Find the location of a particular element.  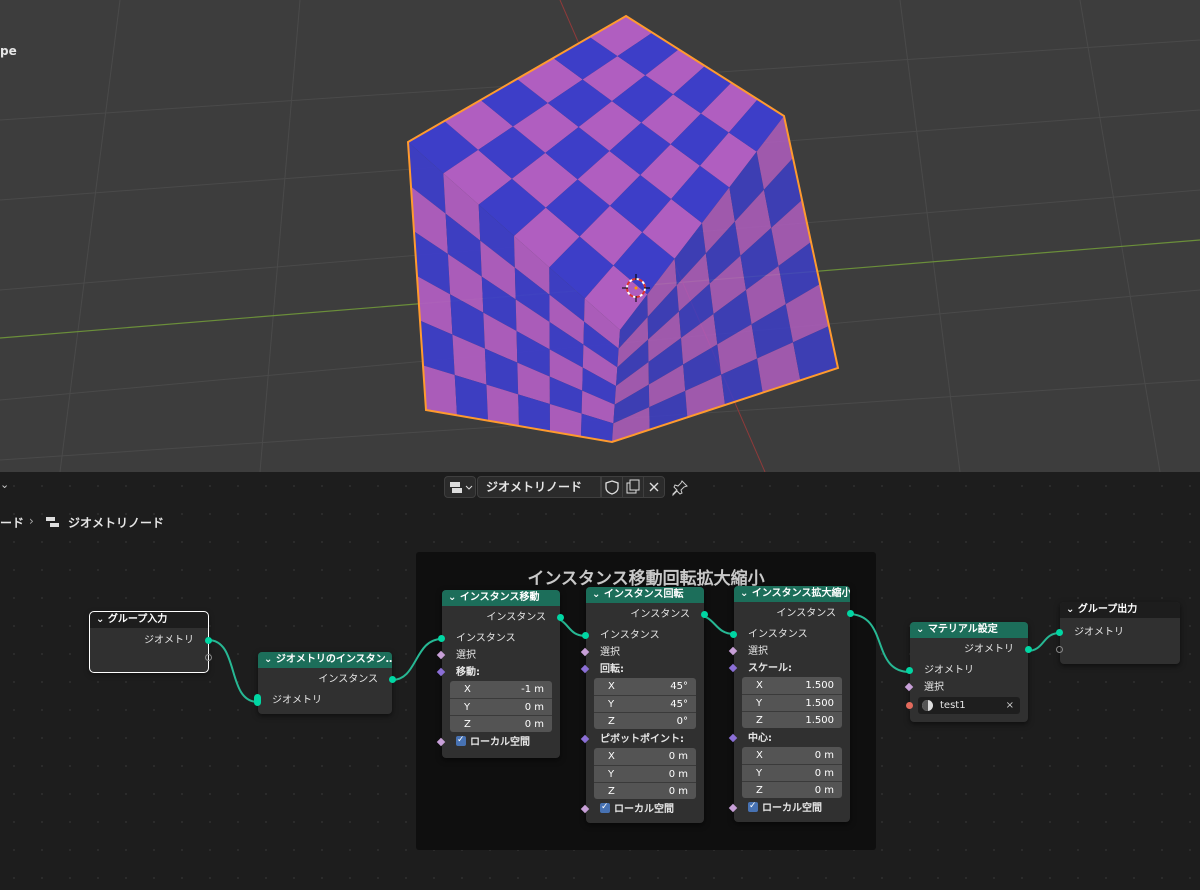

link-input-to-geo2inst is located at coordinates (233, 671).